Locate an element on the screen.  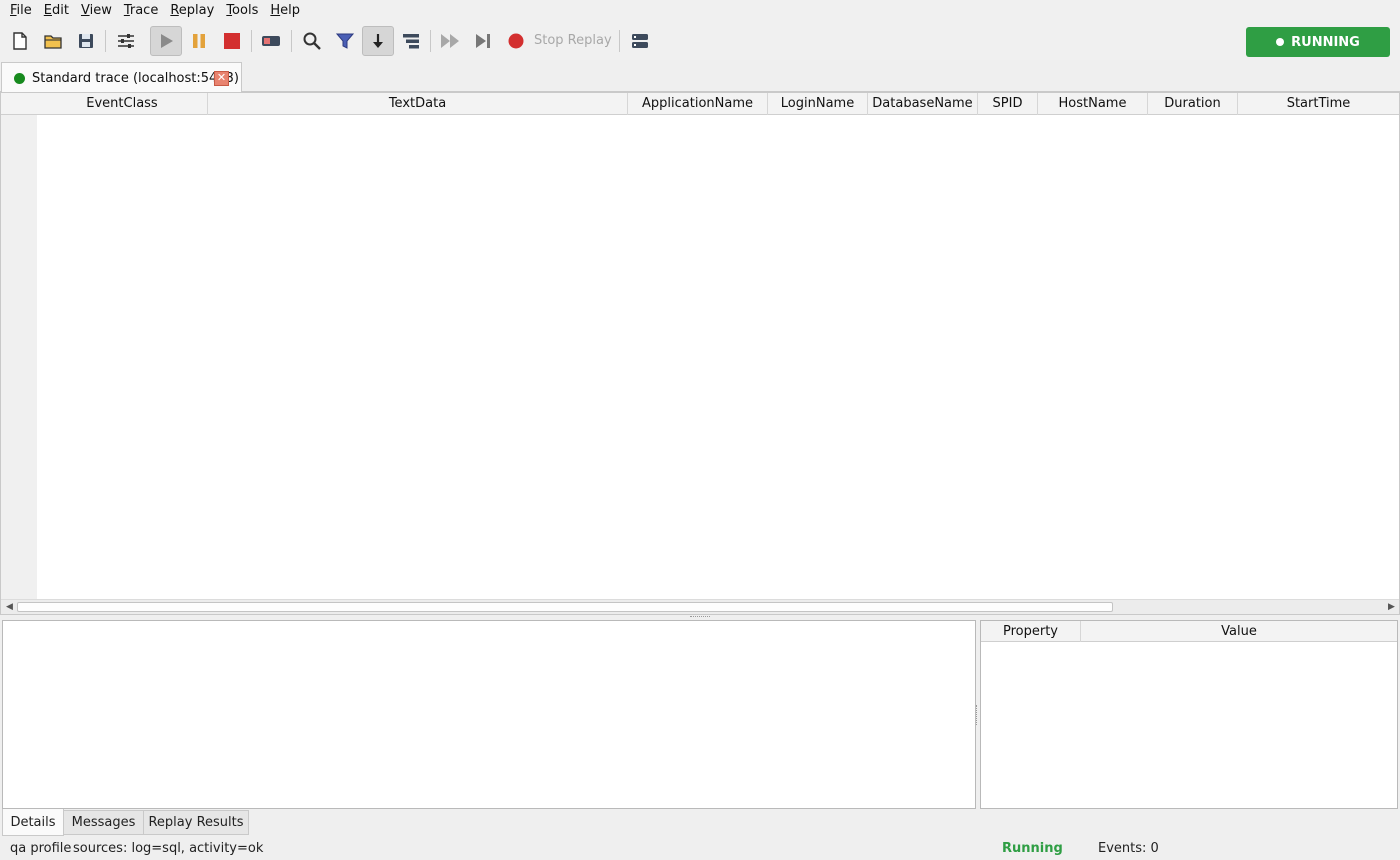
scroll-right-icon: ▶ is located at coordinates (1391, 607).